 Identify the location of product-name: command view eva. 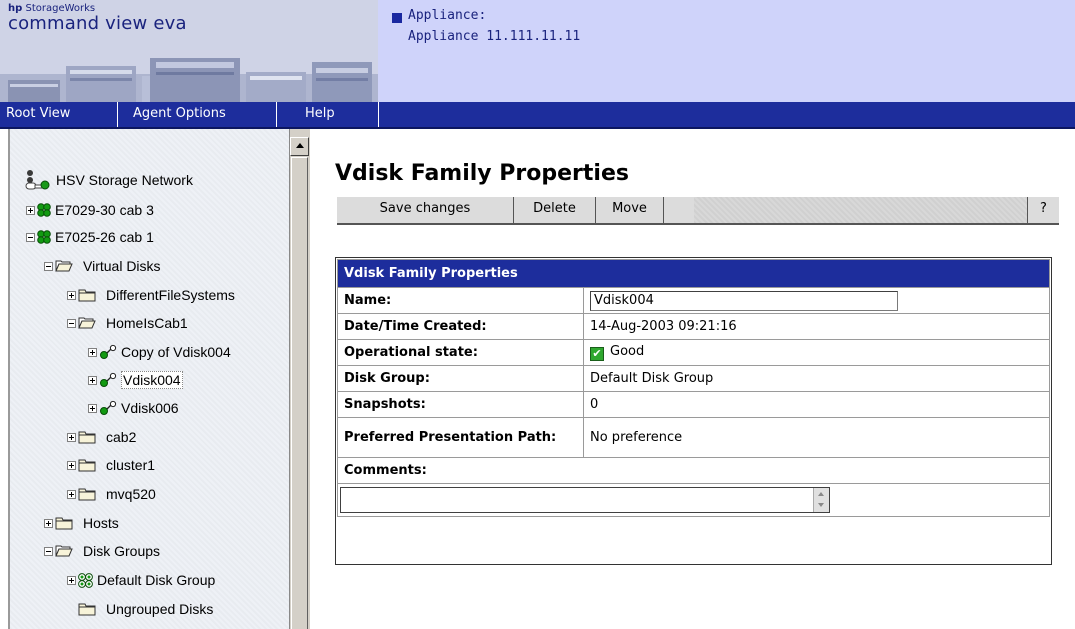
(97, 23).